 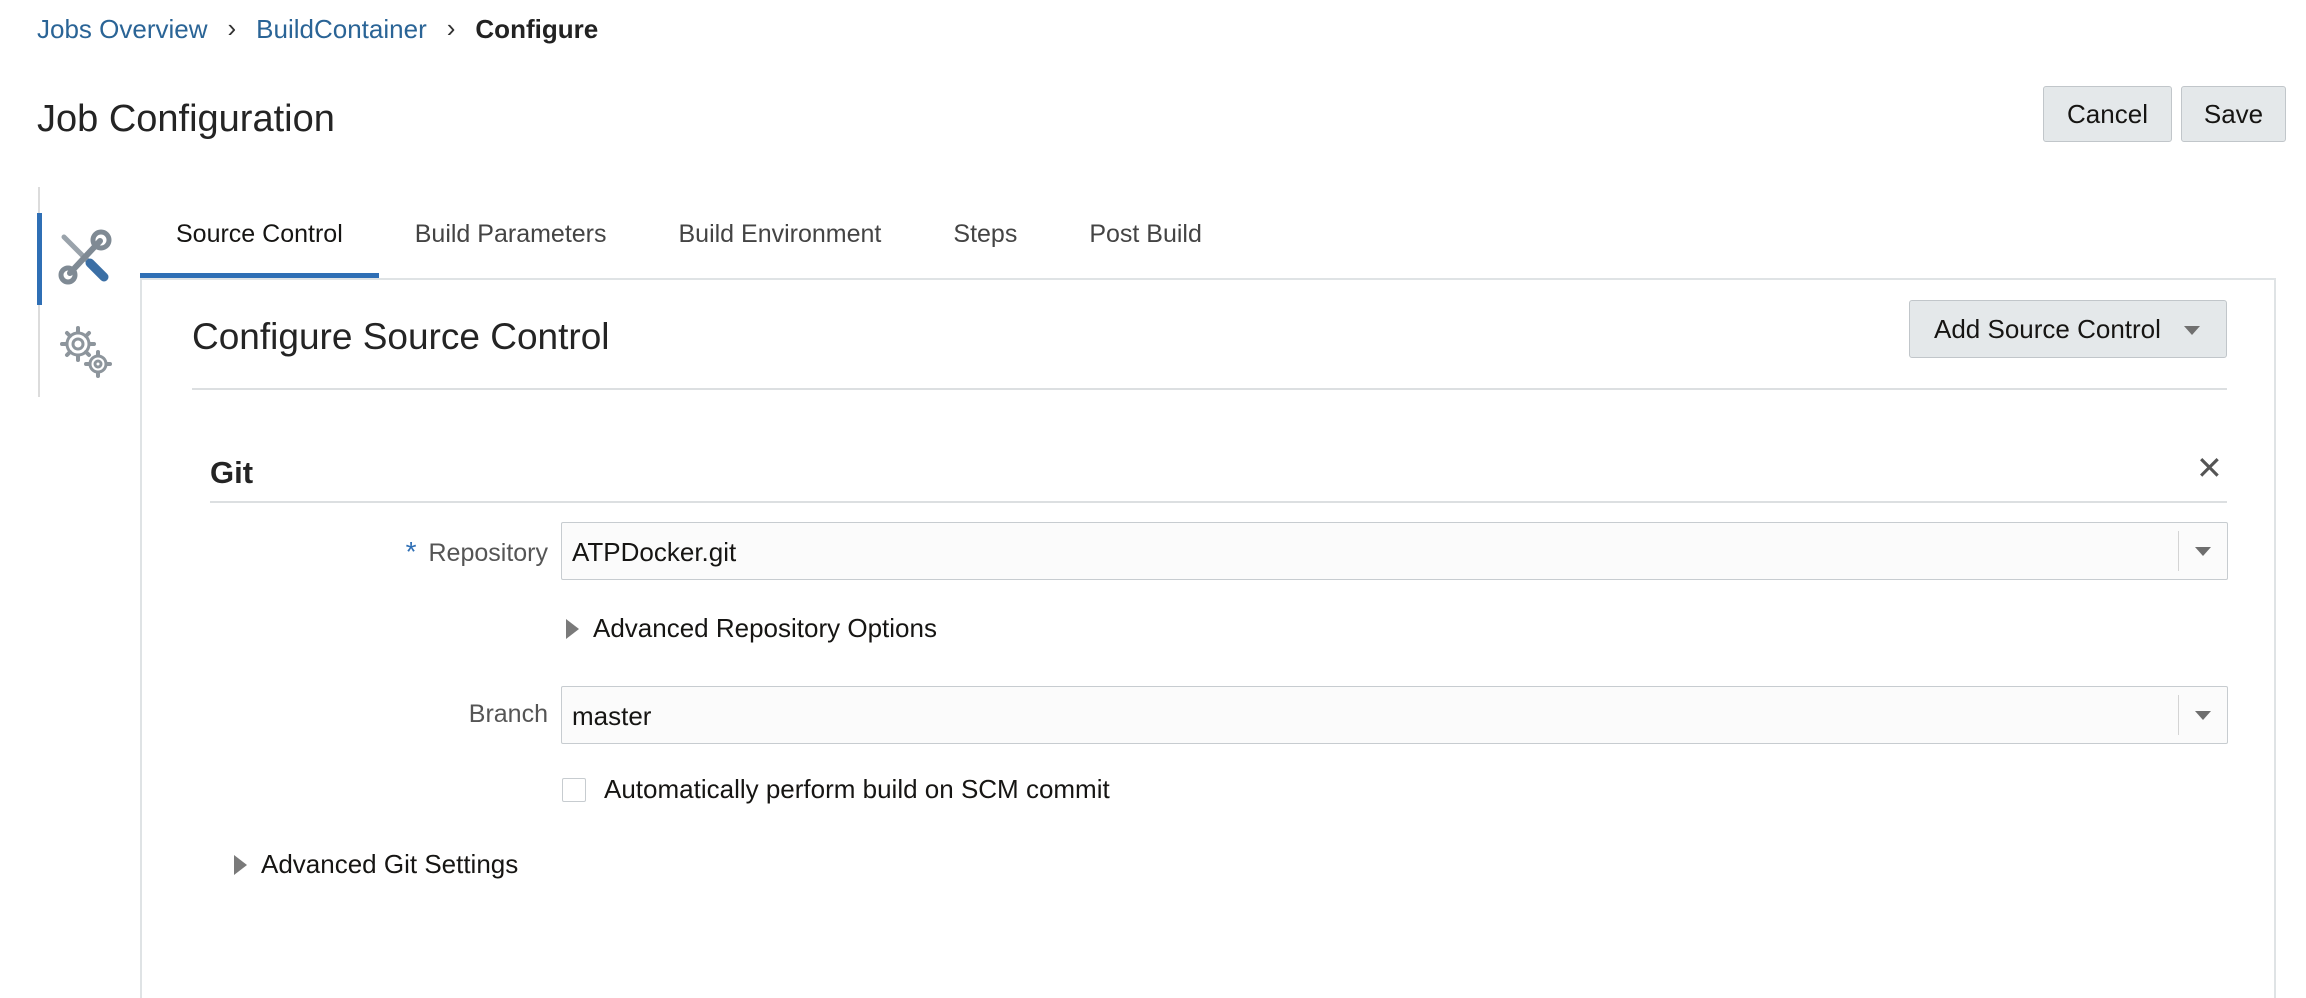 I want to click on advanced-git-settings-toggle: Advanced Git Settings, so click(x=376, y=864).